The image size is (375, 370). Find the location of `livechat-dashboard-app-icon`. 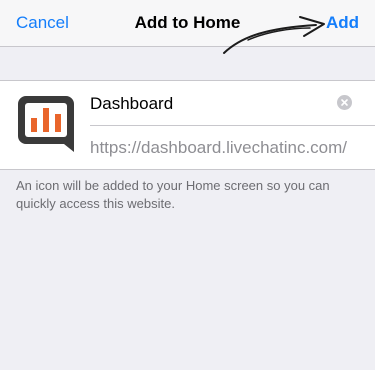

livechat-dashboard-app-icon is located at coordinates (46, 124).